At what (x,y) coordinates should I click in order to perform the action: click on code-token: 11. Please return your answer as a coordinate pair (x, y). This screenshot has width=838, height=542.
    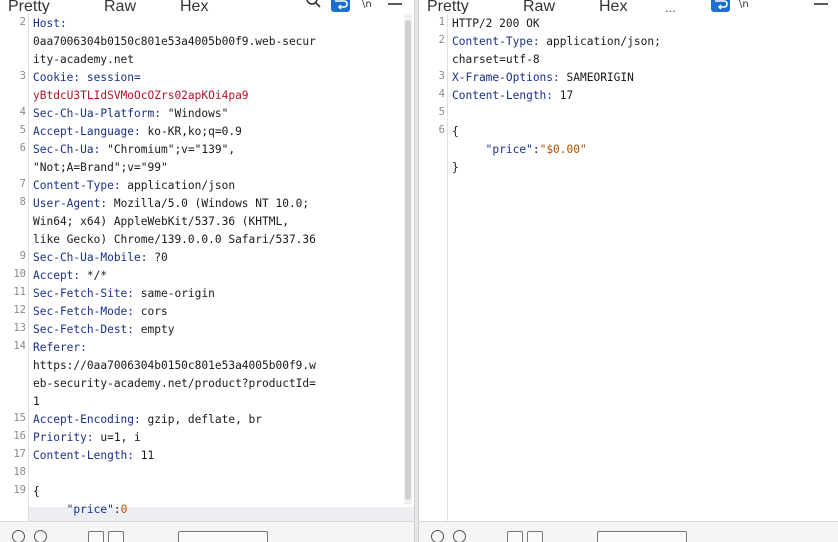
    Looking at the image, I should click on (144, 455).